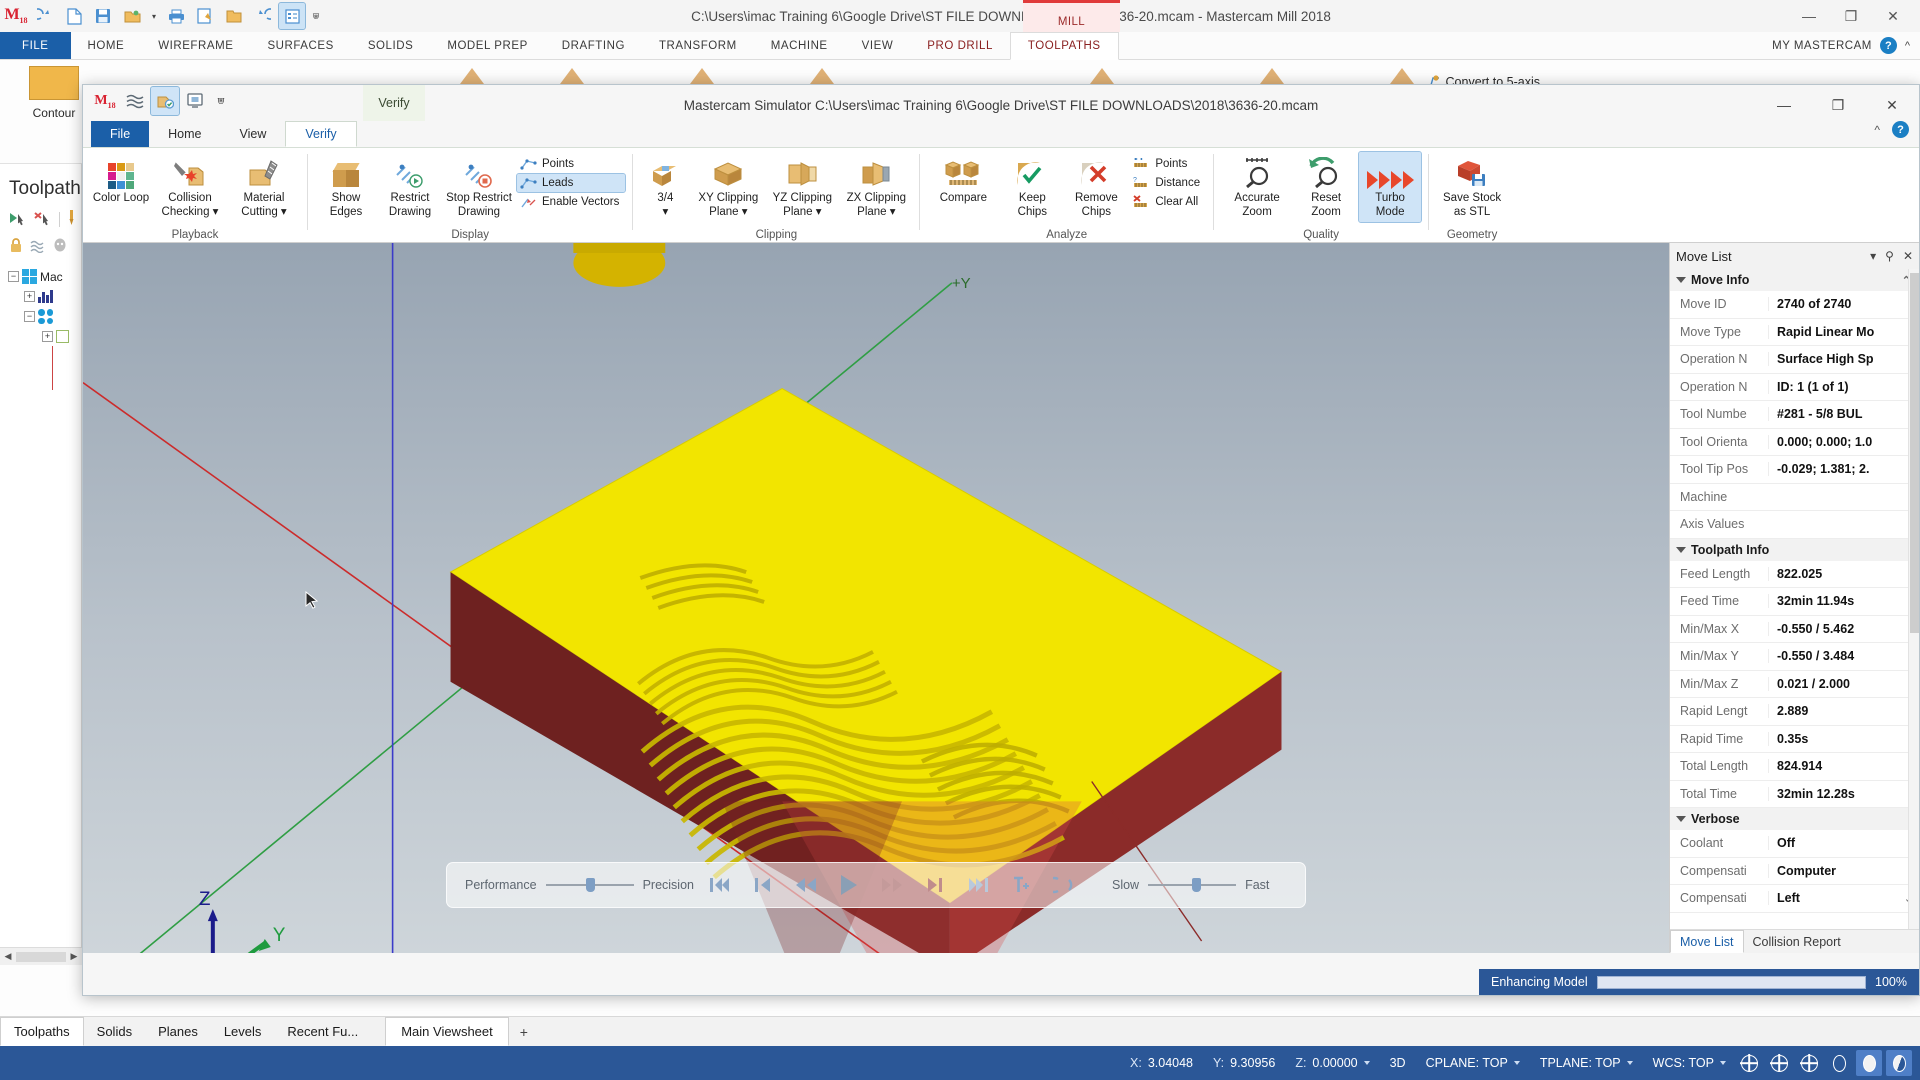  I want to click on lock-toolpath-icon, so click(16, 247).